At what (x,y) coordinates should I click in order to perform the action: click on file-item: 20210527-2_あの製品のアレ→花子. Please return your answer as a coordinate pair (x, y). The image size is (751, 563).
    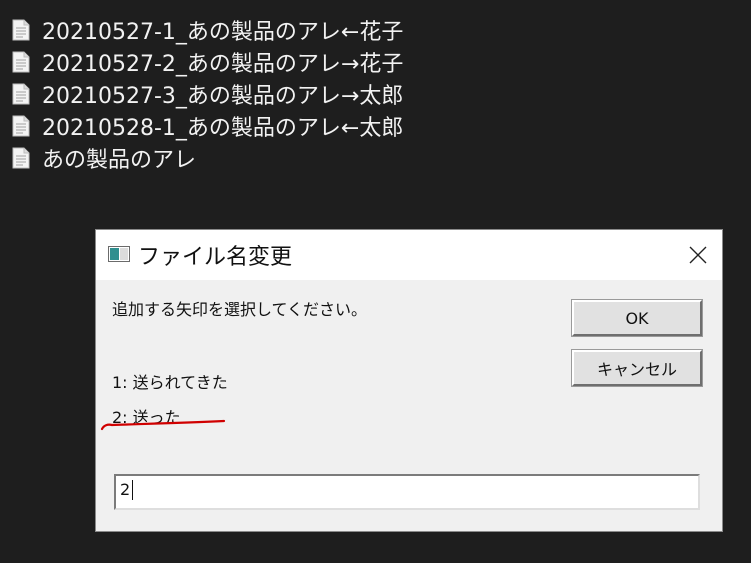
    Looking at the image, I should click on (242, 62).